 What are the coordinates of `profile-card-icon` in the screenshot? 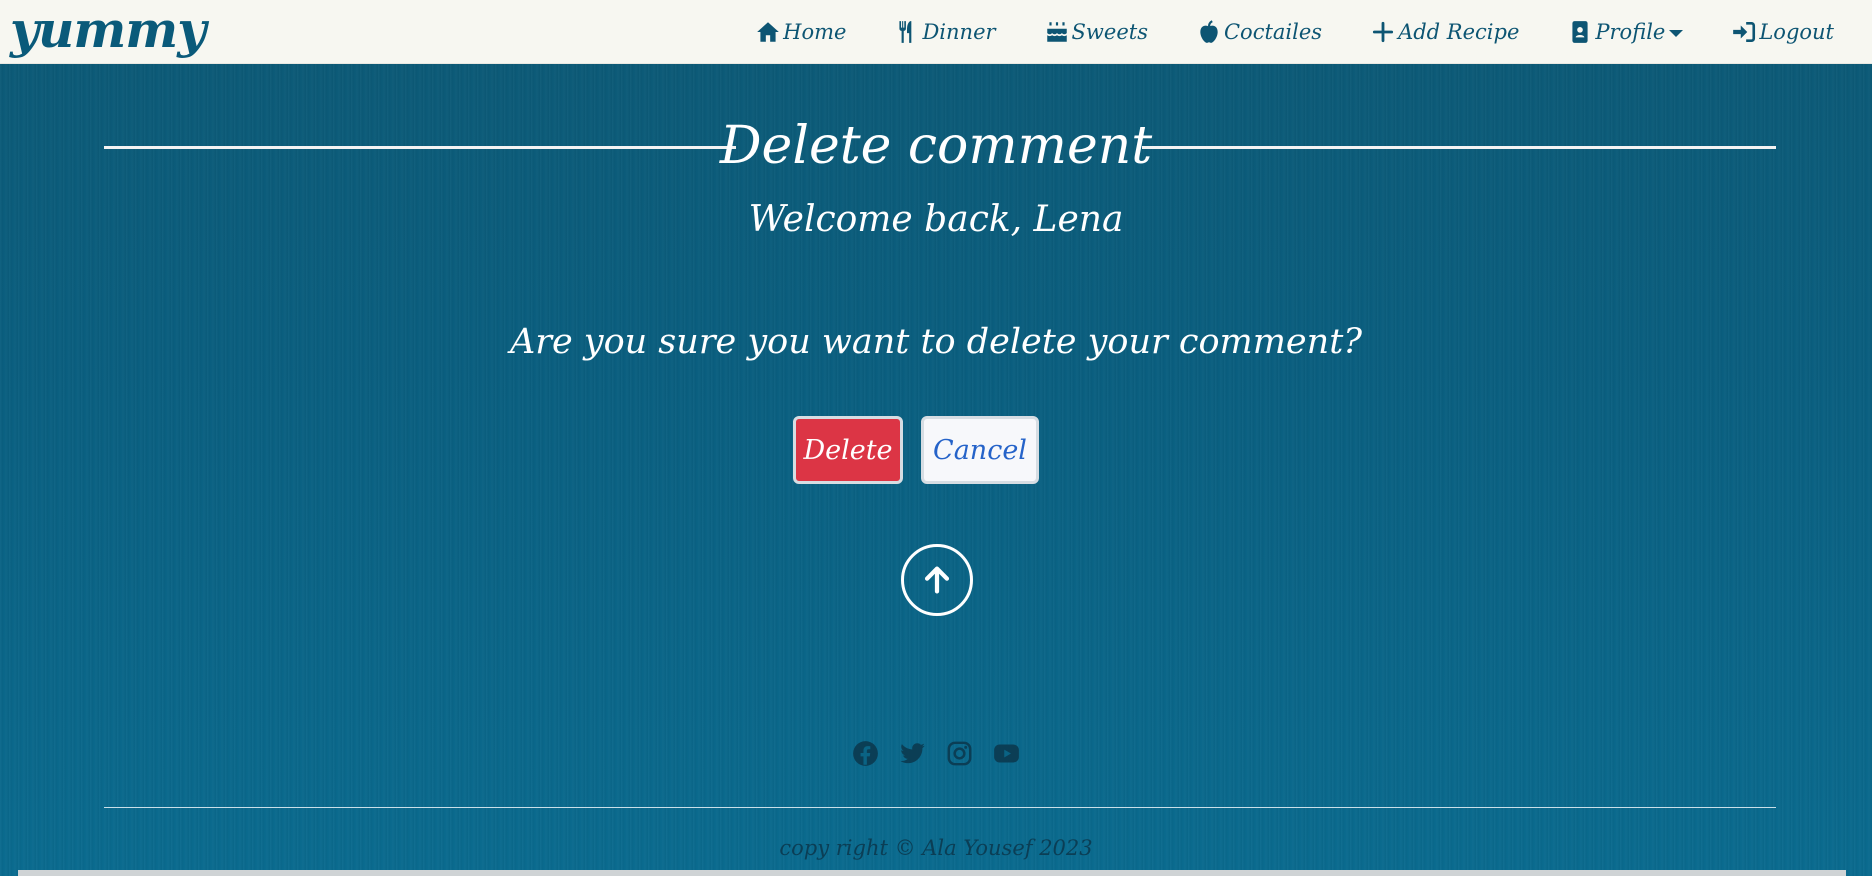 It's located at (1580, 32).